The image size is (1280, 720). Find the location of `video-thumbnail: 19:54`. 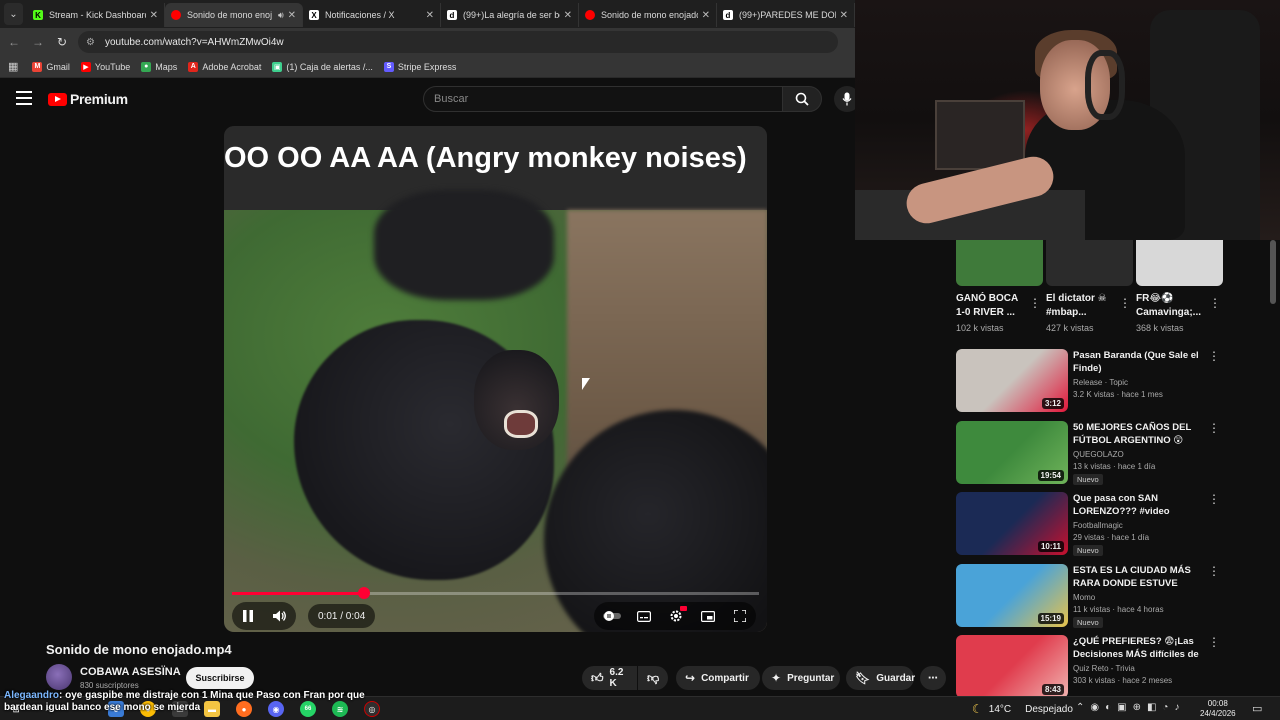

video-thumbnail: 19:54 is located at coordinates (1012, 452).